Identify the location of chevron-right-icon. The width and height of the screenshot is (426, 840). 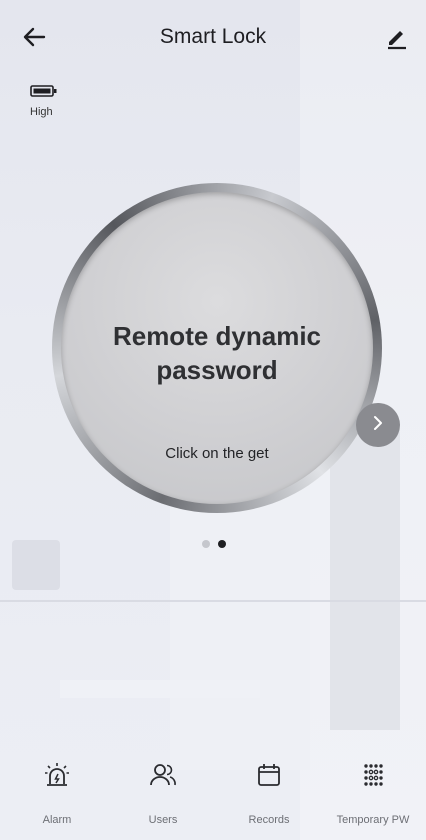
(378, 425).